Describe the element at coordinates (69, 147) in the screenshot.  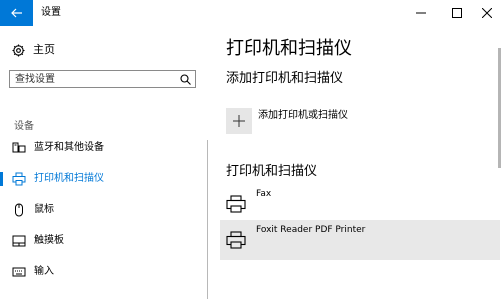
I see `sidebar-item-label: 蓝牙和其他设备` at that location.